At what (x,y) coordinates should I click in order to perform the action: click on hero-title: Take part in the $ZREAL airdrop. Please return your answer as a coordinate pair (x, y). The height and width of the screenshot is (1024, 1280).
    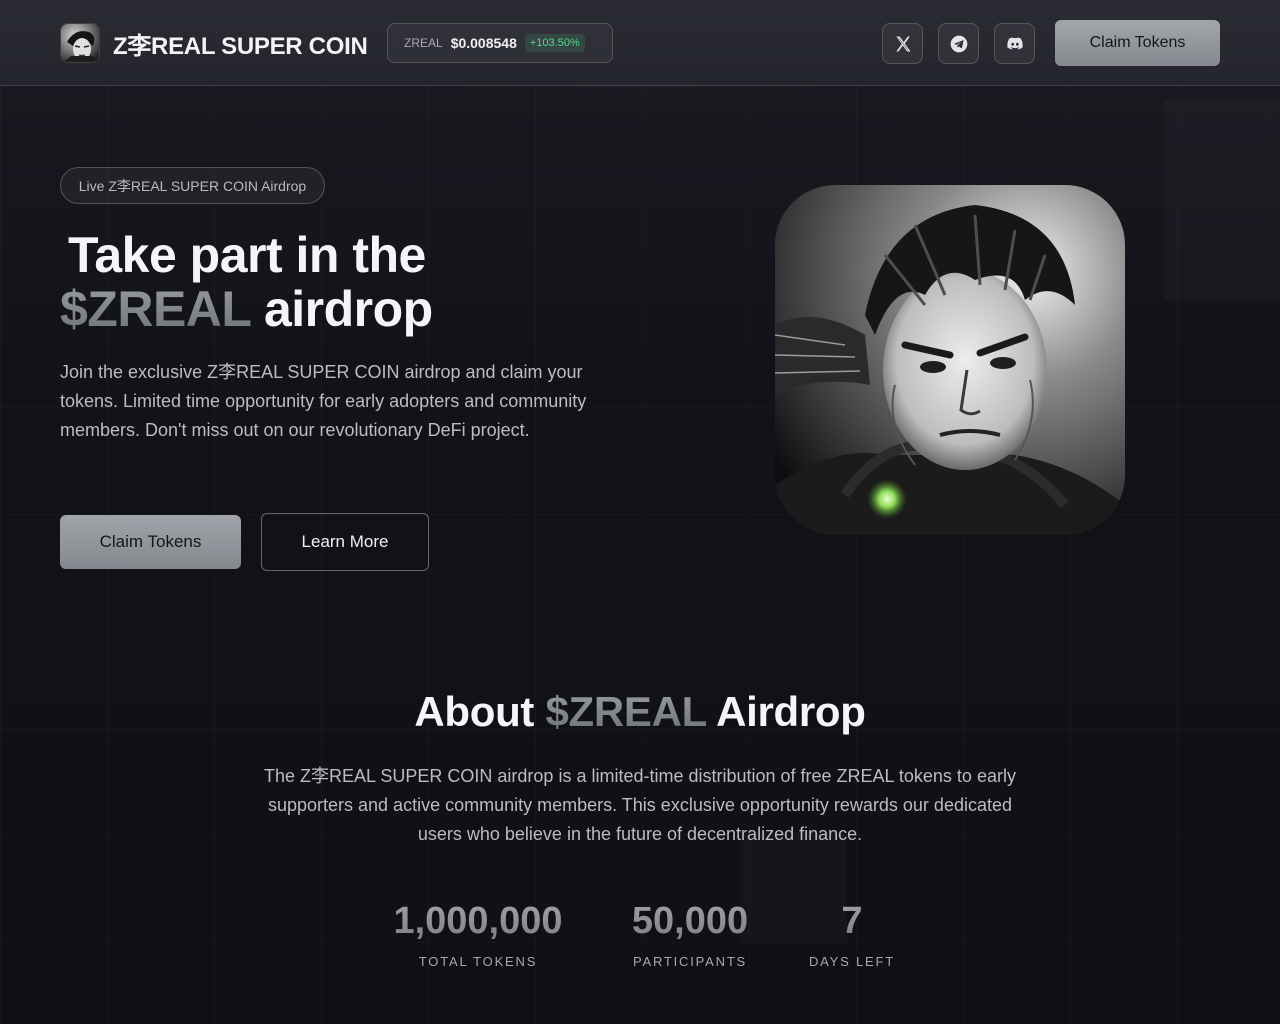
    Looking at the image, I should click on (360, 282).